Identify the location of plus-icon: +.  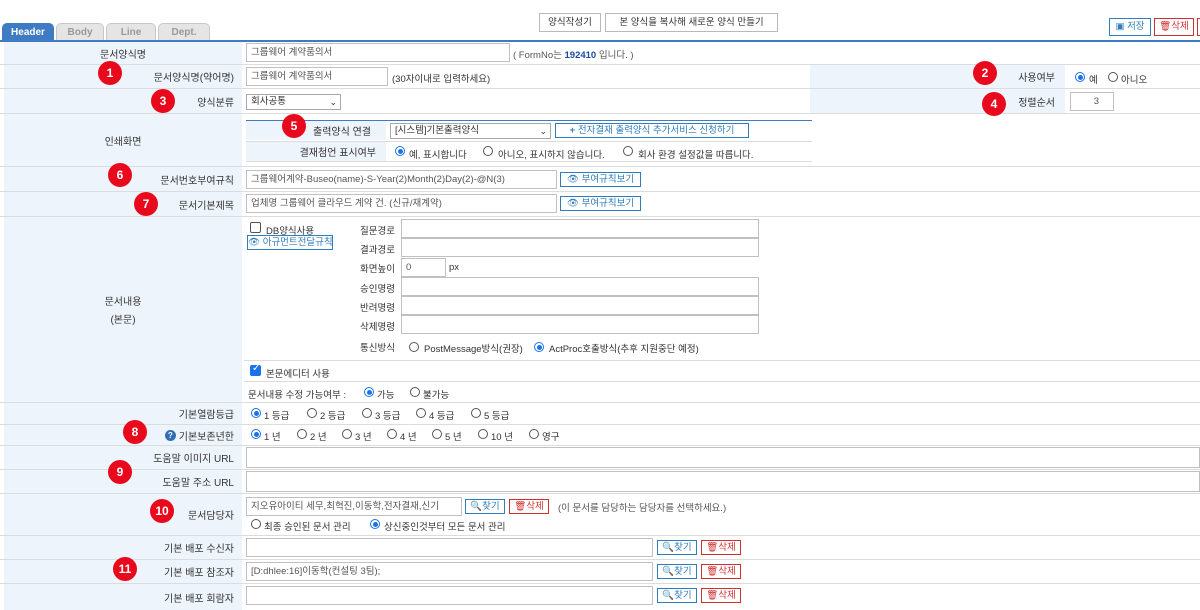
(572, 130).